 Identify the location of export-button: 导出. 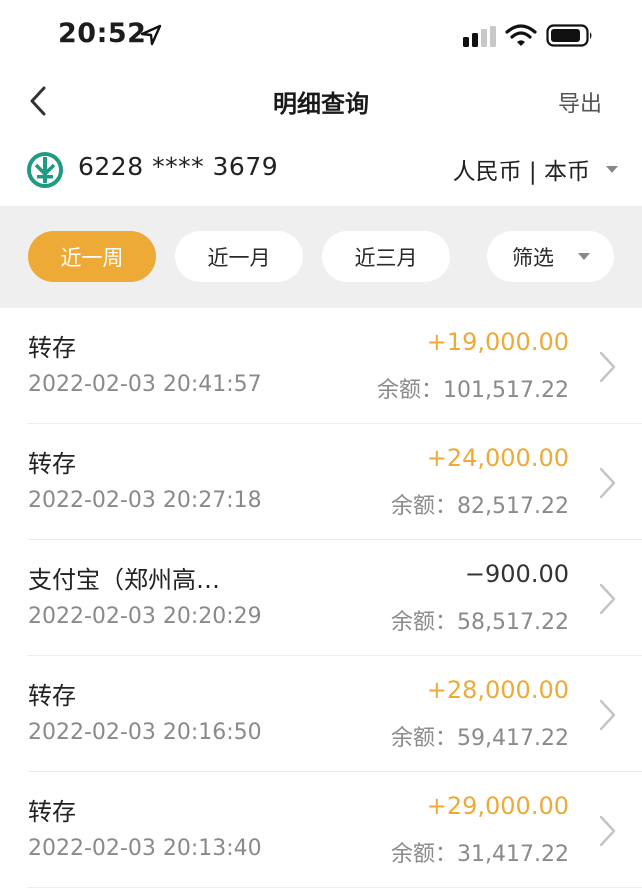
(580, 102).